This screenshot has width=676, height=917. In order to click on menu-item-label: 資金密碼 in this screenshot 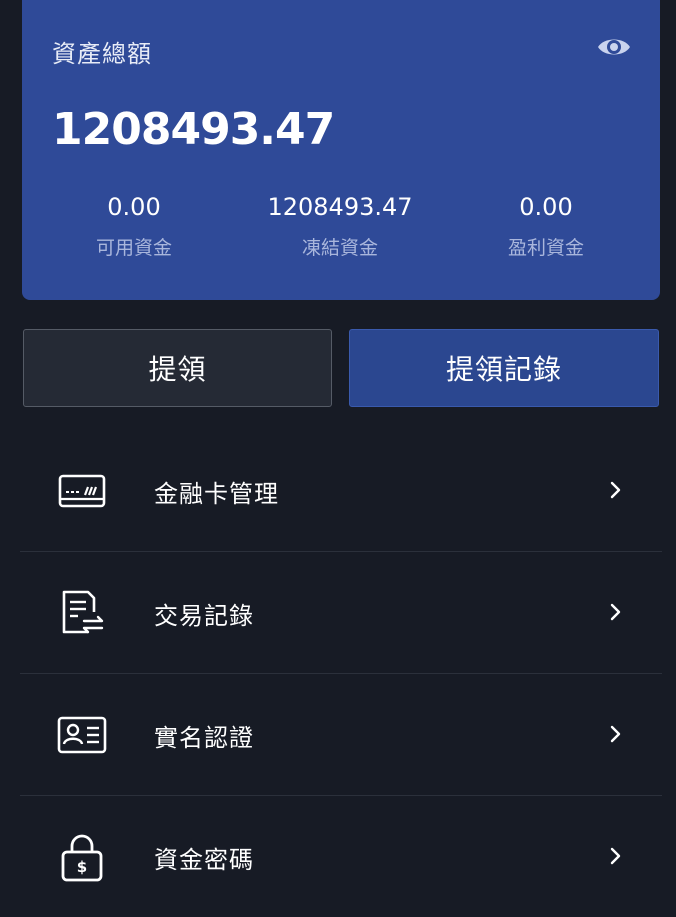, I will do `click(204, 860)`.